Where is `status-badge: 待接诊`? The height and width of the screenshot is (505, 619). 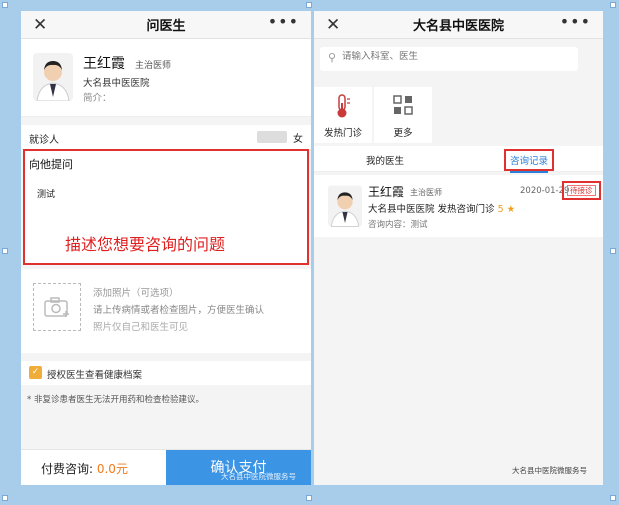
status-badge: 待接诊 is located at coordinates (581, 190).